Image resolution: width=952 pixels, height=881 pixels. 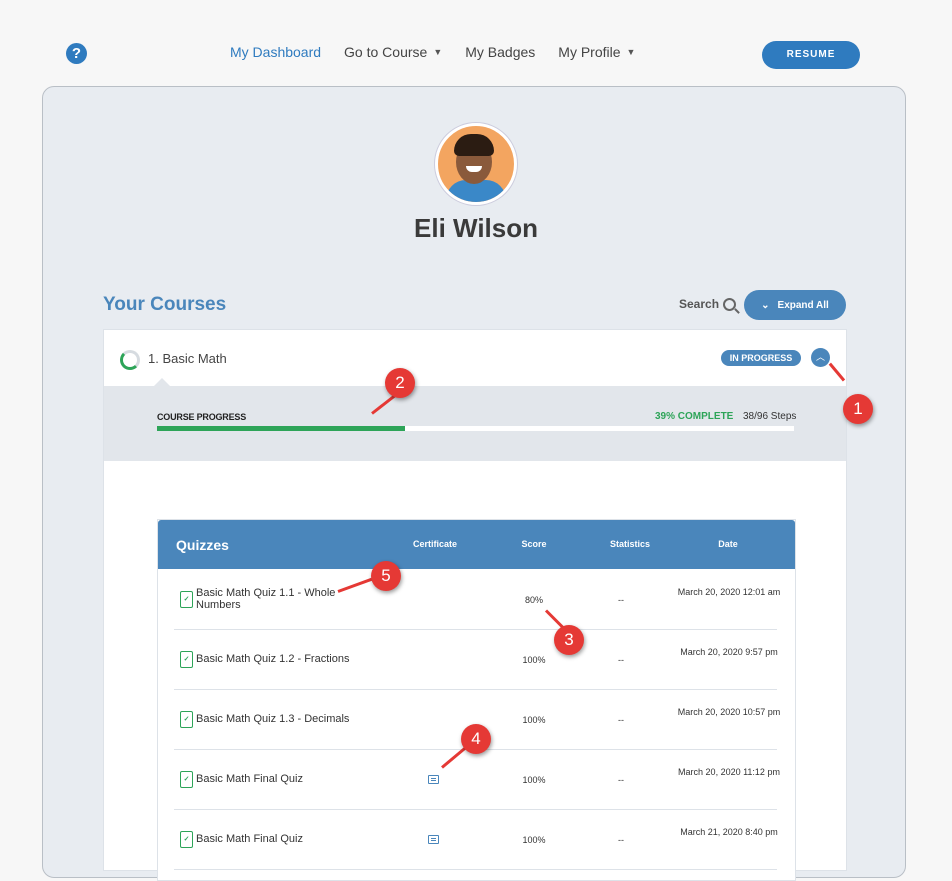 I want to click on courses-heading: Your Courses, so click(x=165, y=304).